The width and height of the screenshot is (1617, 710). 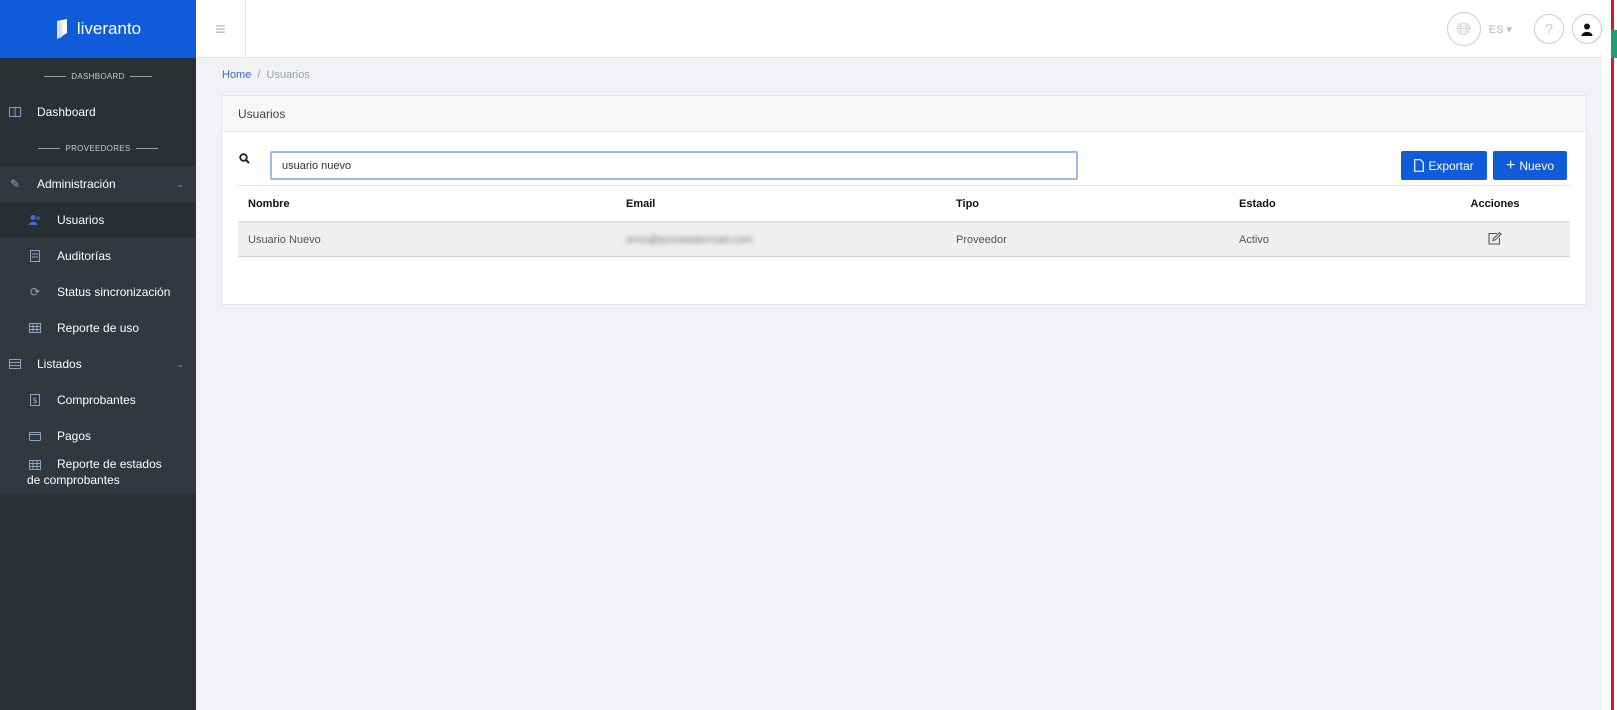 I want to click on edit-icon, so click(x=1495, y=239).